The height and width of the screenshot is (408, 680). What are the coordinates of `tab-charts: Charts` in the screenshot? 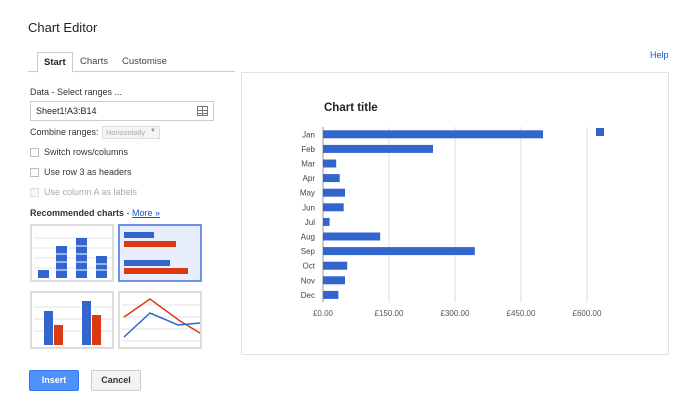 It's located at (94, 62).